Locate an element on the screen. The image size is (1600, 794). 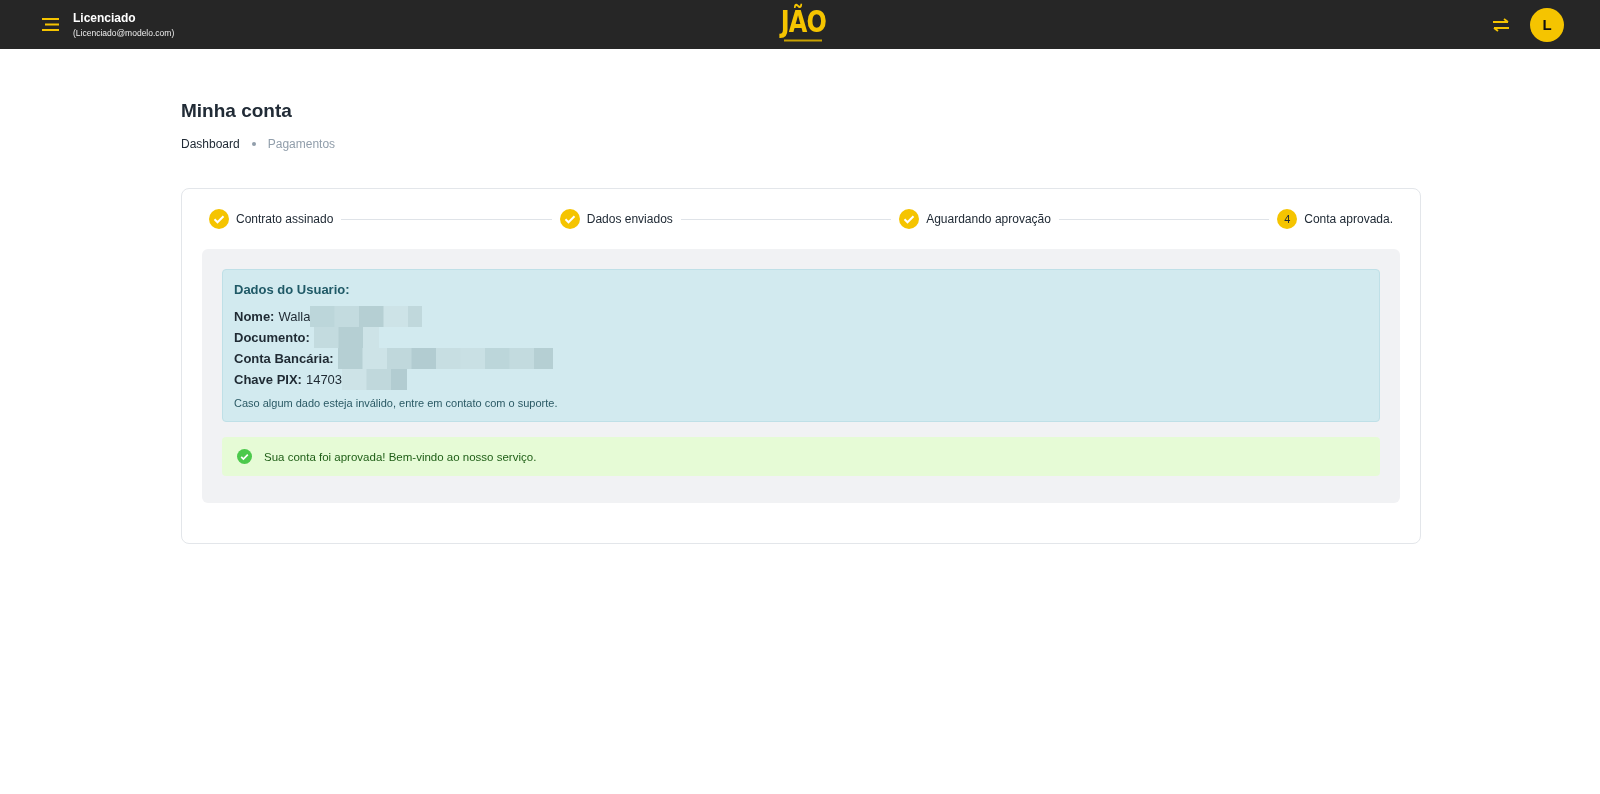
field-label: Chave PIX: is located at coordinates (268, 379).